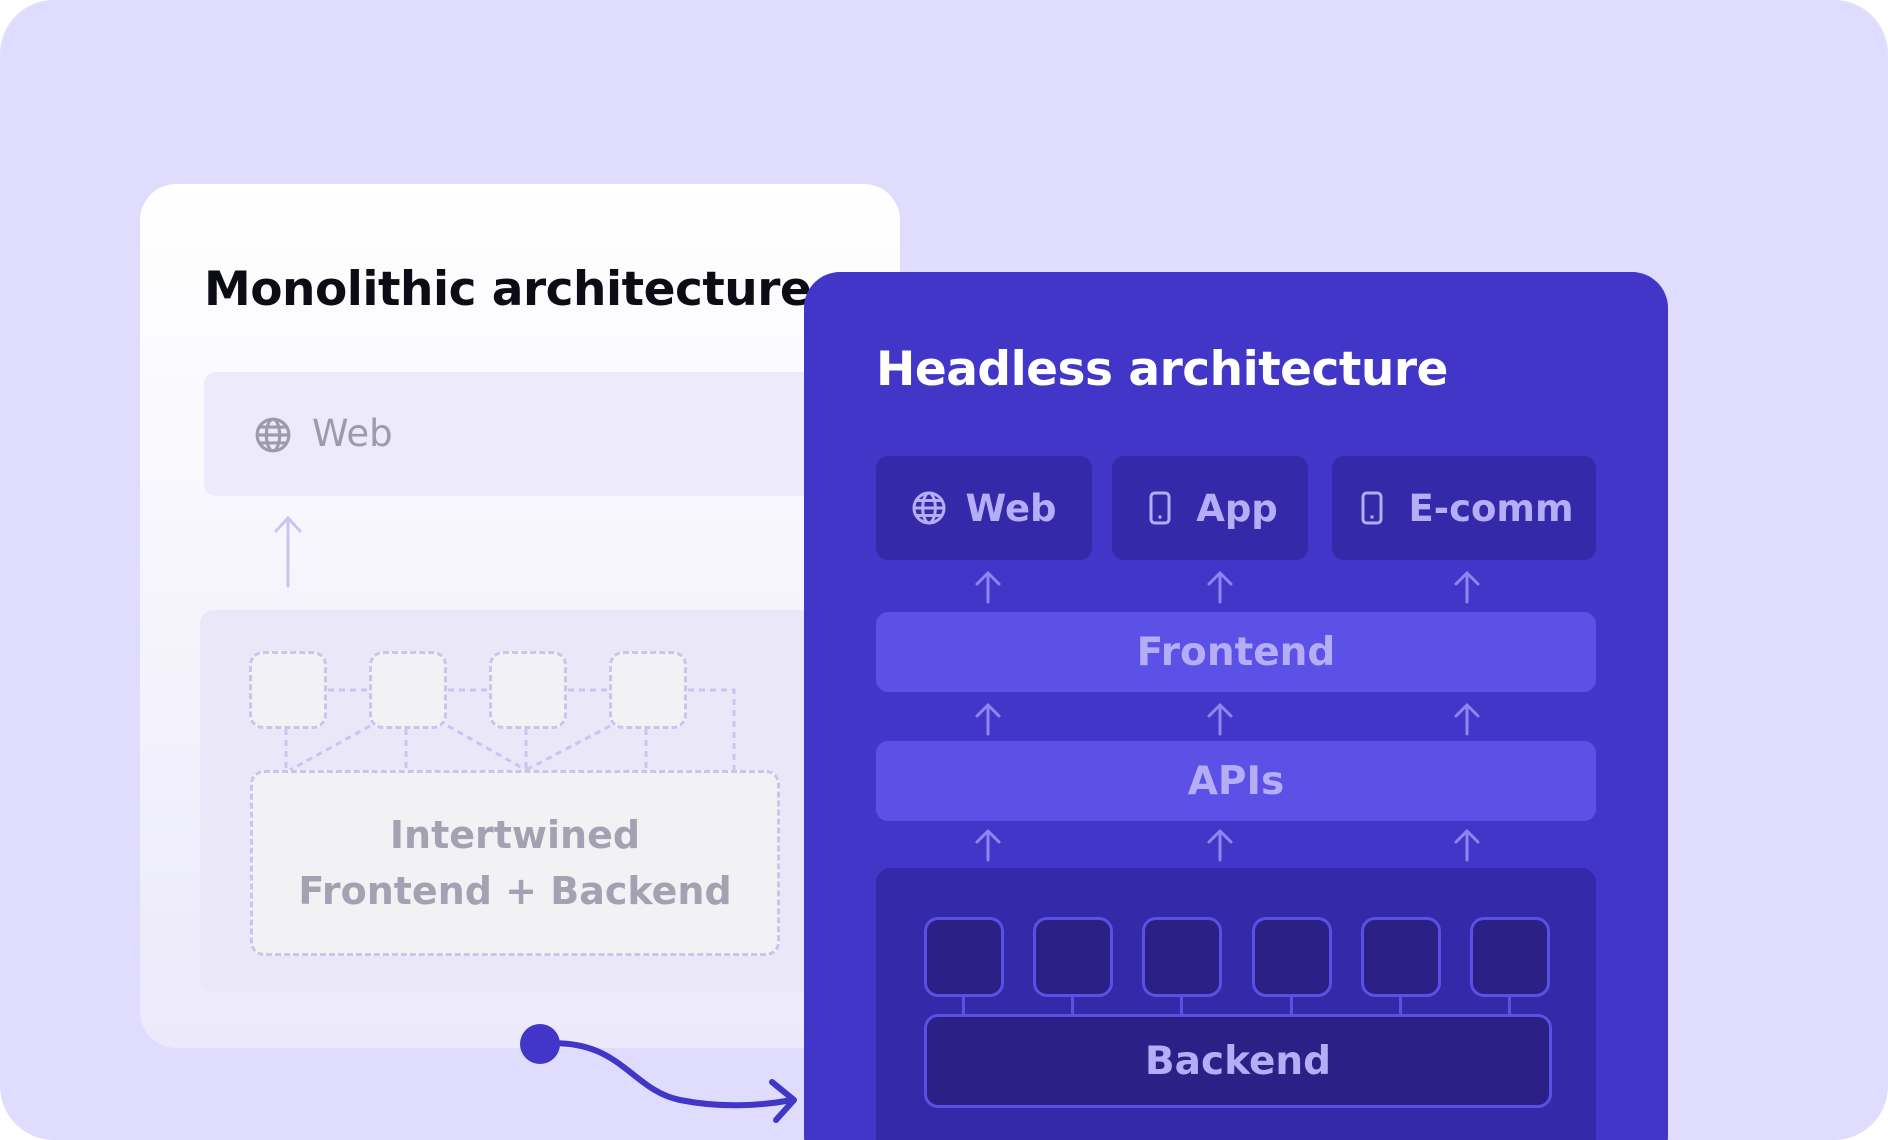 The width and height of the screenshot is (1888, 1140). I want to click on channel-ecomm: E-comm, so click(1464, 508).